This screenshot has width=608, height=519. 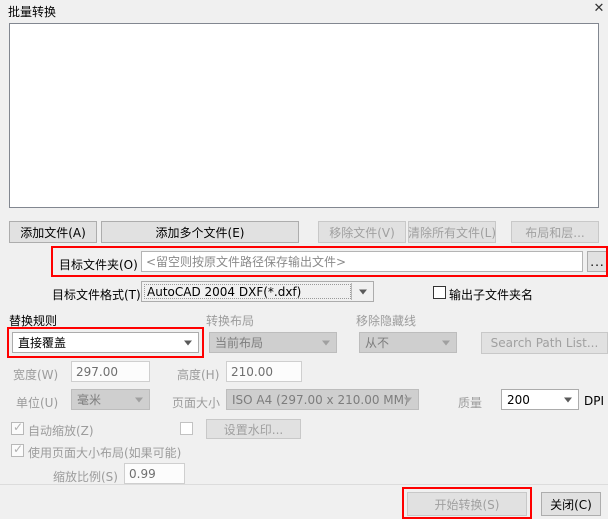 What do you see at coordinates (36, 375) in the screenshot?
I see `width-label: 宽度(W)` at bounding box center [36, 375].